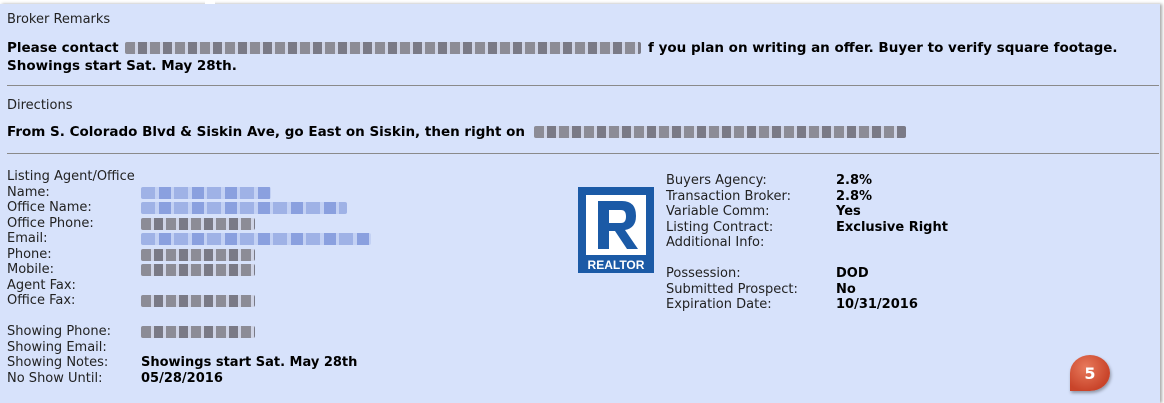  What do you see at coordinates (29, 254) in the screenshot?
I see `phone-label: Phone:` at bounding box center [29, 254].